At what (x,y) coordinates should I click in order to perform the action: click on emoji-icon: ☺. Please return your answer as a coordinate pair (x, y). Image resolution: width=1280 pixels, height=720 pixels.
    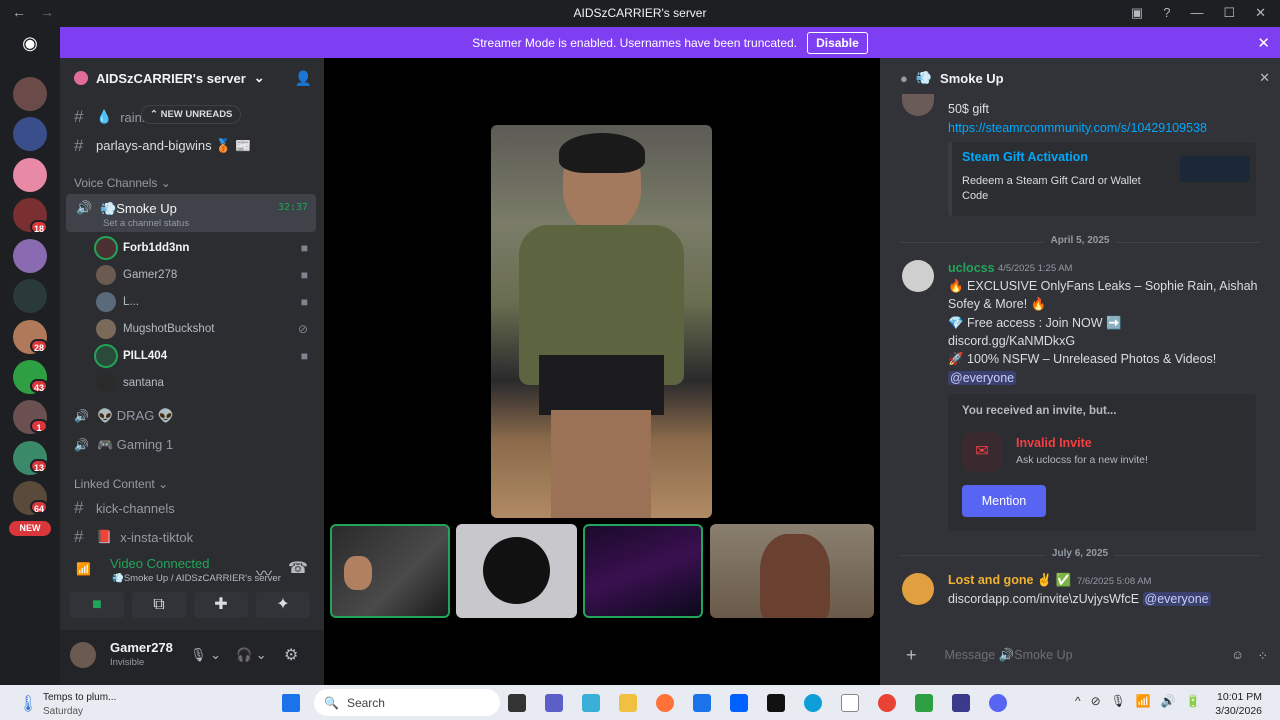
    Looking at the image, I should click on (1237, 655).